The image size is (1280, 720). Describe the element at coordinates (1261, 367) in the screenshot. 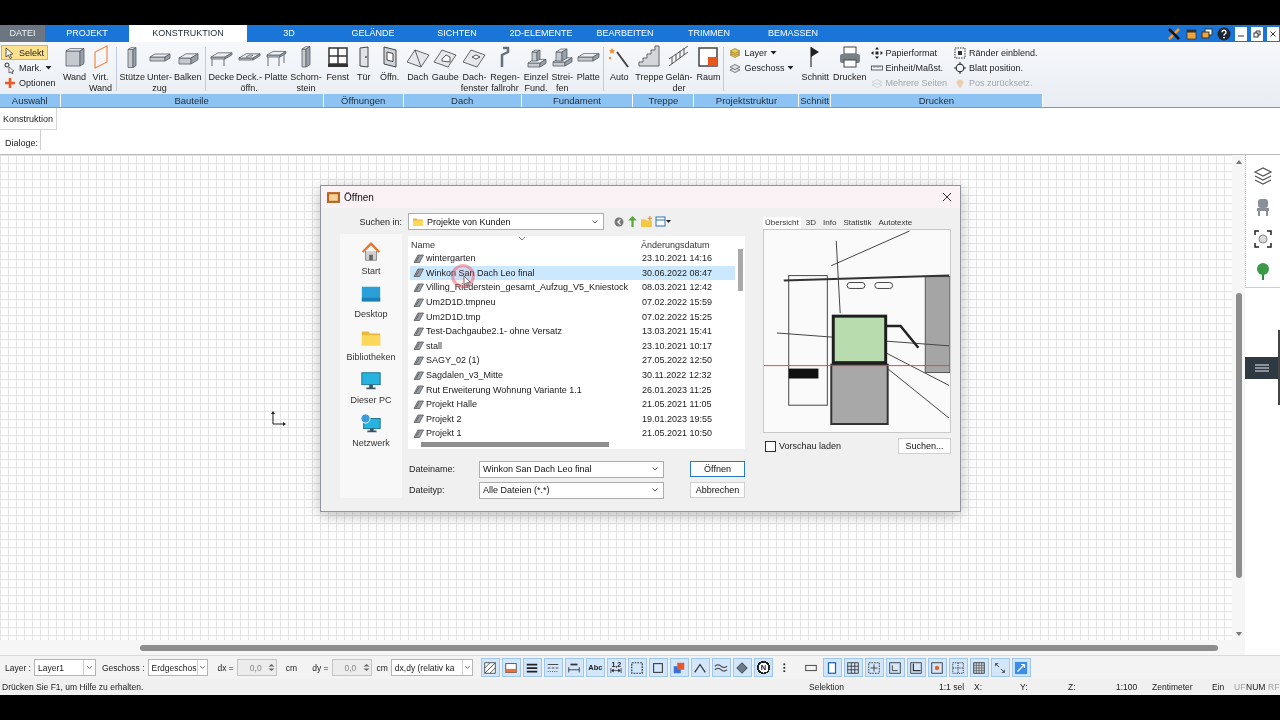

I see `side-panel-handle` at that location.